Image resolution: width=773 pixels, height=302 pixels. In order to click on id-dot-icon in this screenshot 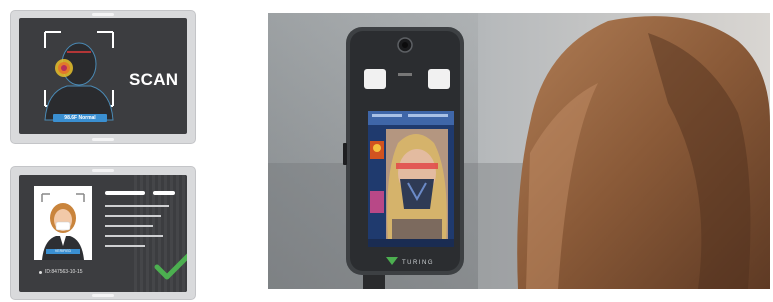, I will do `click(40, 272)`.